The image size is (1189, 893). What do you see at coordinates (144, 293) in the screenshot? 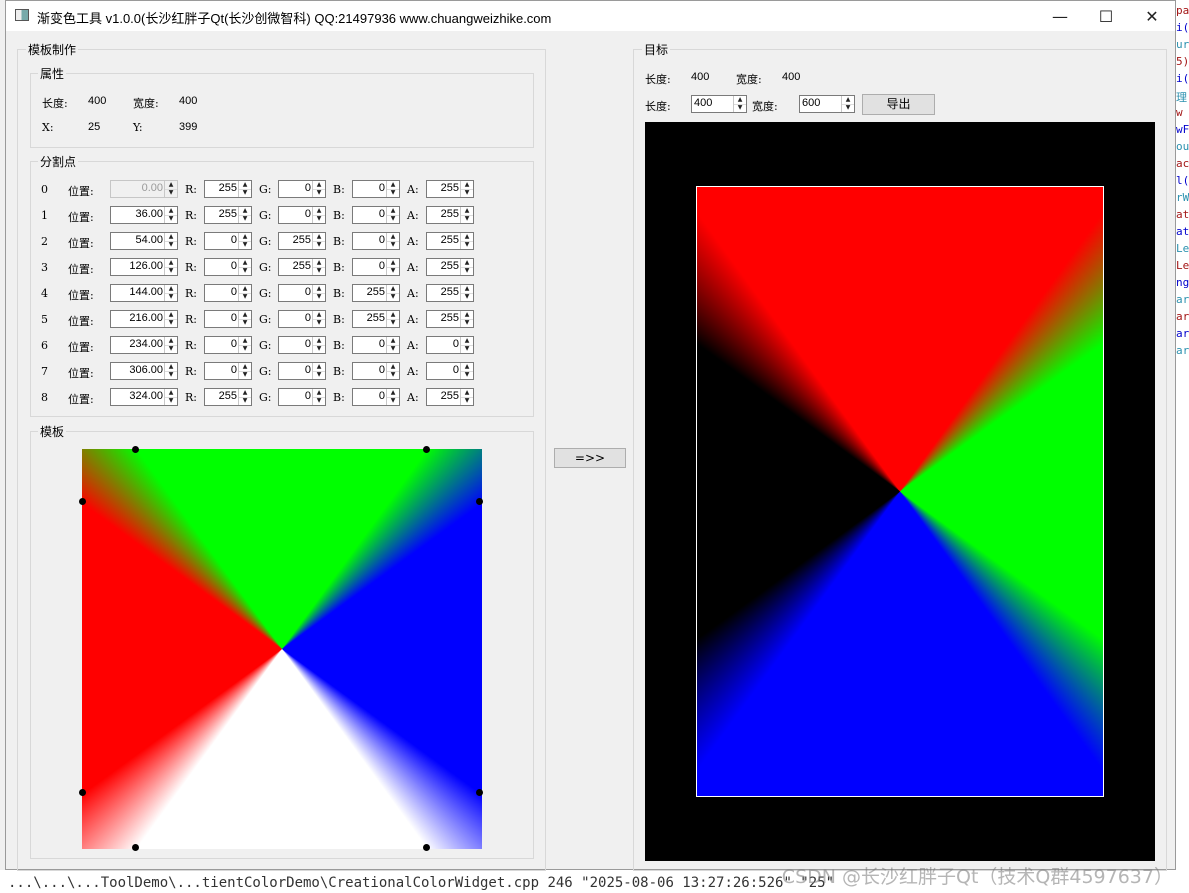
I see `position-spinbox: 144.00 ▲ ▼` at bounding box center [144, 293].